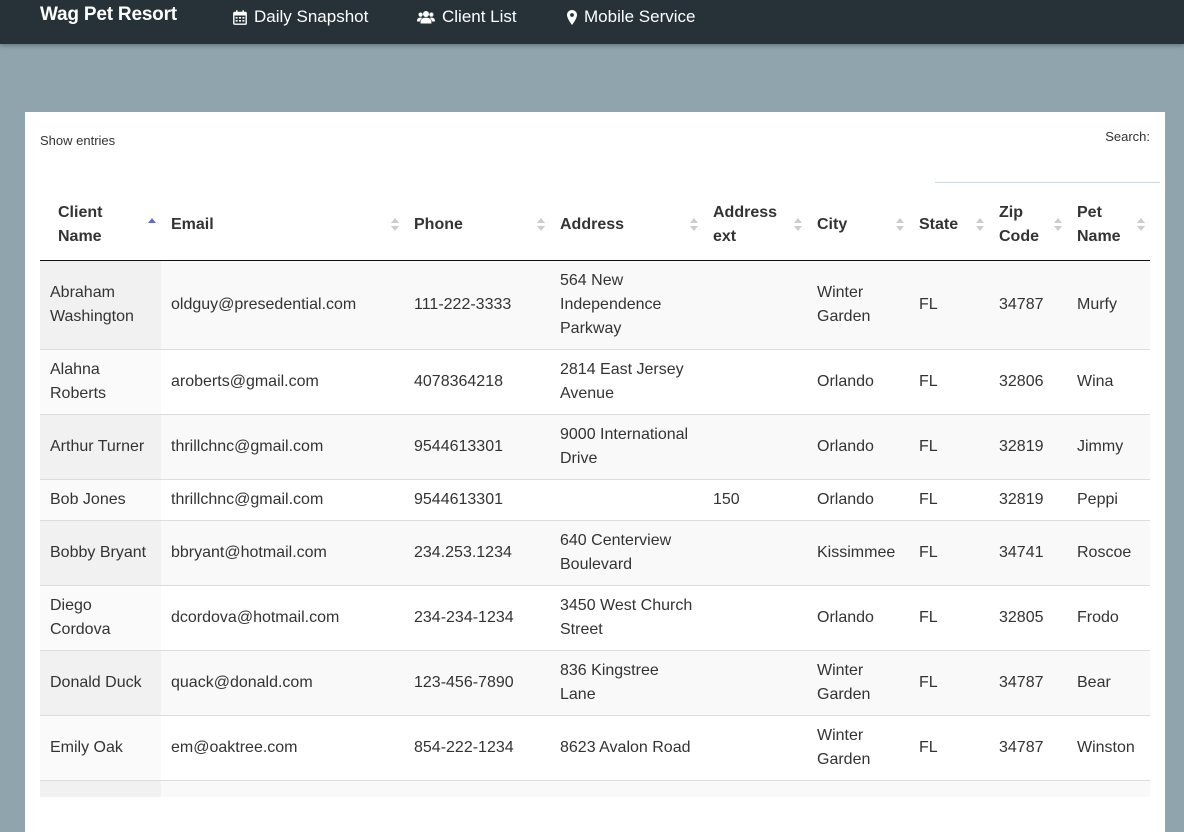 Image resolution: width=1184 pixels, height=832 pixels. Describe the element at coordinates (477, 225) in the screenshot. I see `column-header-phone: Phone` at that location.